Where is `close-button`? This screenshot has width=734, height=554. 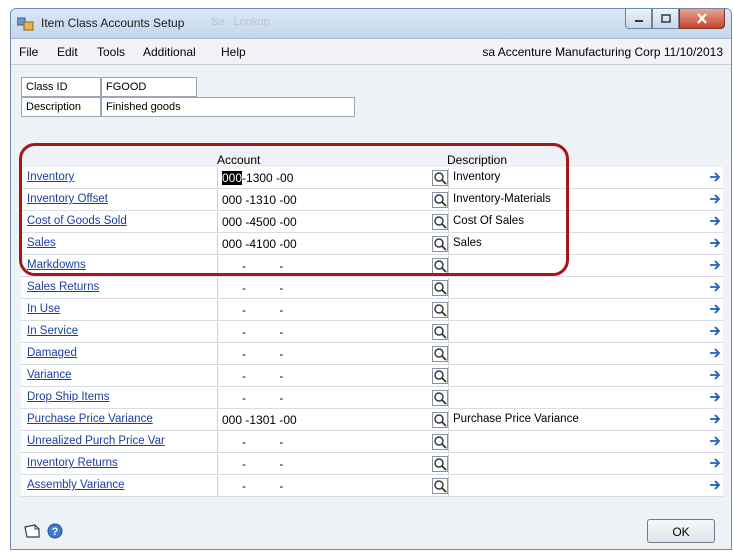 close-button is located at coordinates (702, 19).